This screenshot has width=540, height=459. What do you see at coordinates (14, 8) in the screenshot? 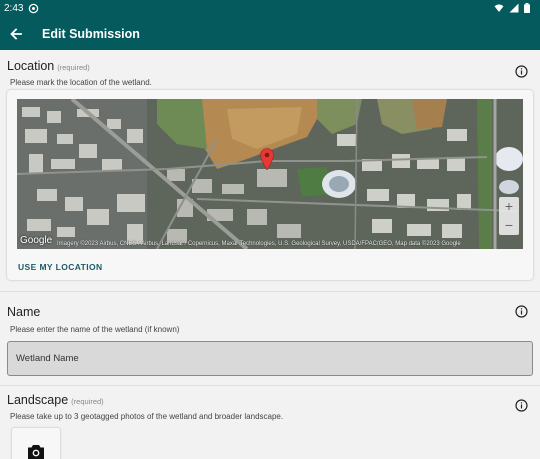
I see `status-time: 2:43` at bounding box center [14, 8].